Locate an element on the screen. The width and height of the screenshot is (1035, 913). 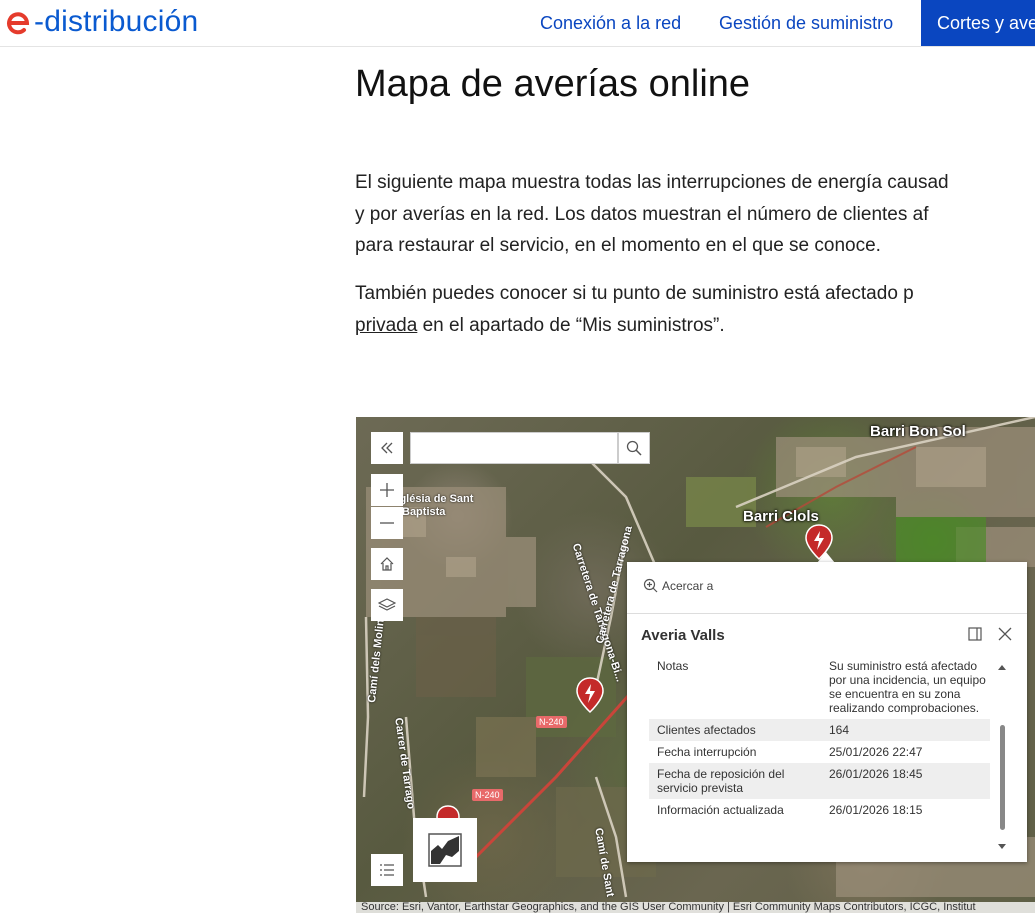
attribute-value: 25/01/2026 22:47 is located at coordinates (876, 752).